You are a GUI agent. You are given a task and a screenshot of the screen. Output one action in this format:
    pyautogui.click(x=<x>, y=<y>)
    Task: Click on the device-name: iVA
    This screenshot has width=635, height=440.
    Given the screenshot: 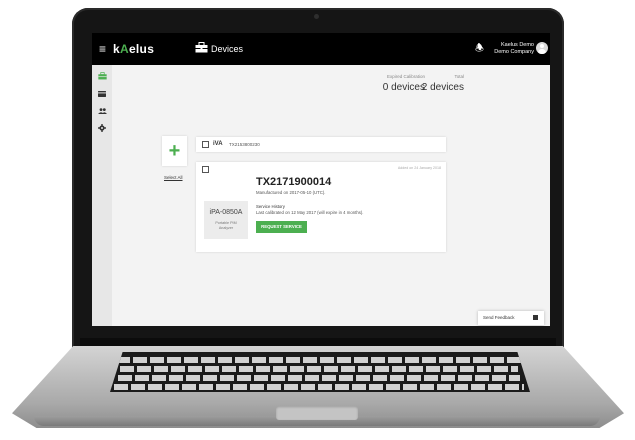 What is the action you would take?
    pyautogui.click(x=218, y=144)
    